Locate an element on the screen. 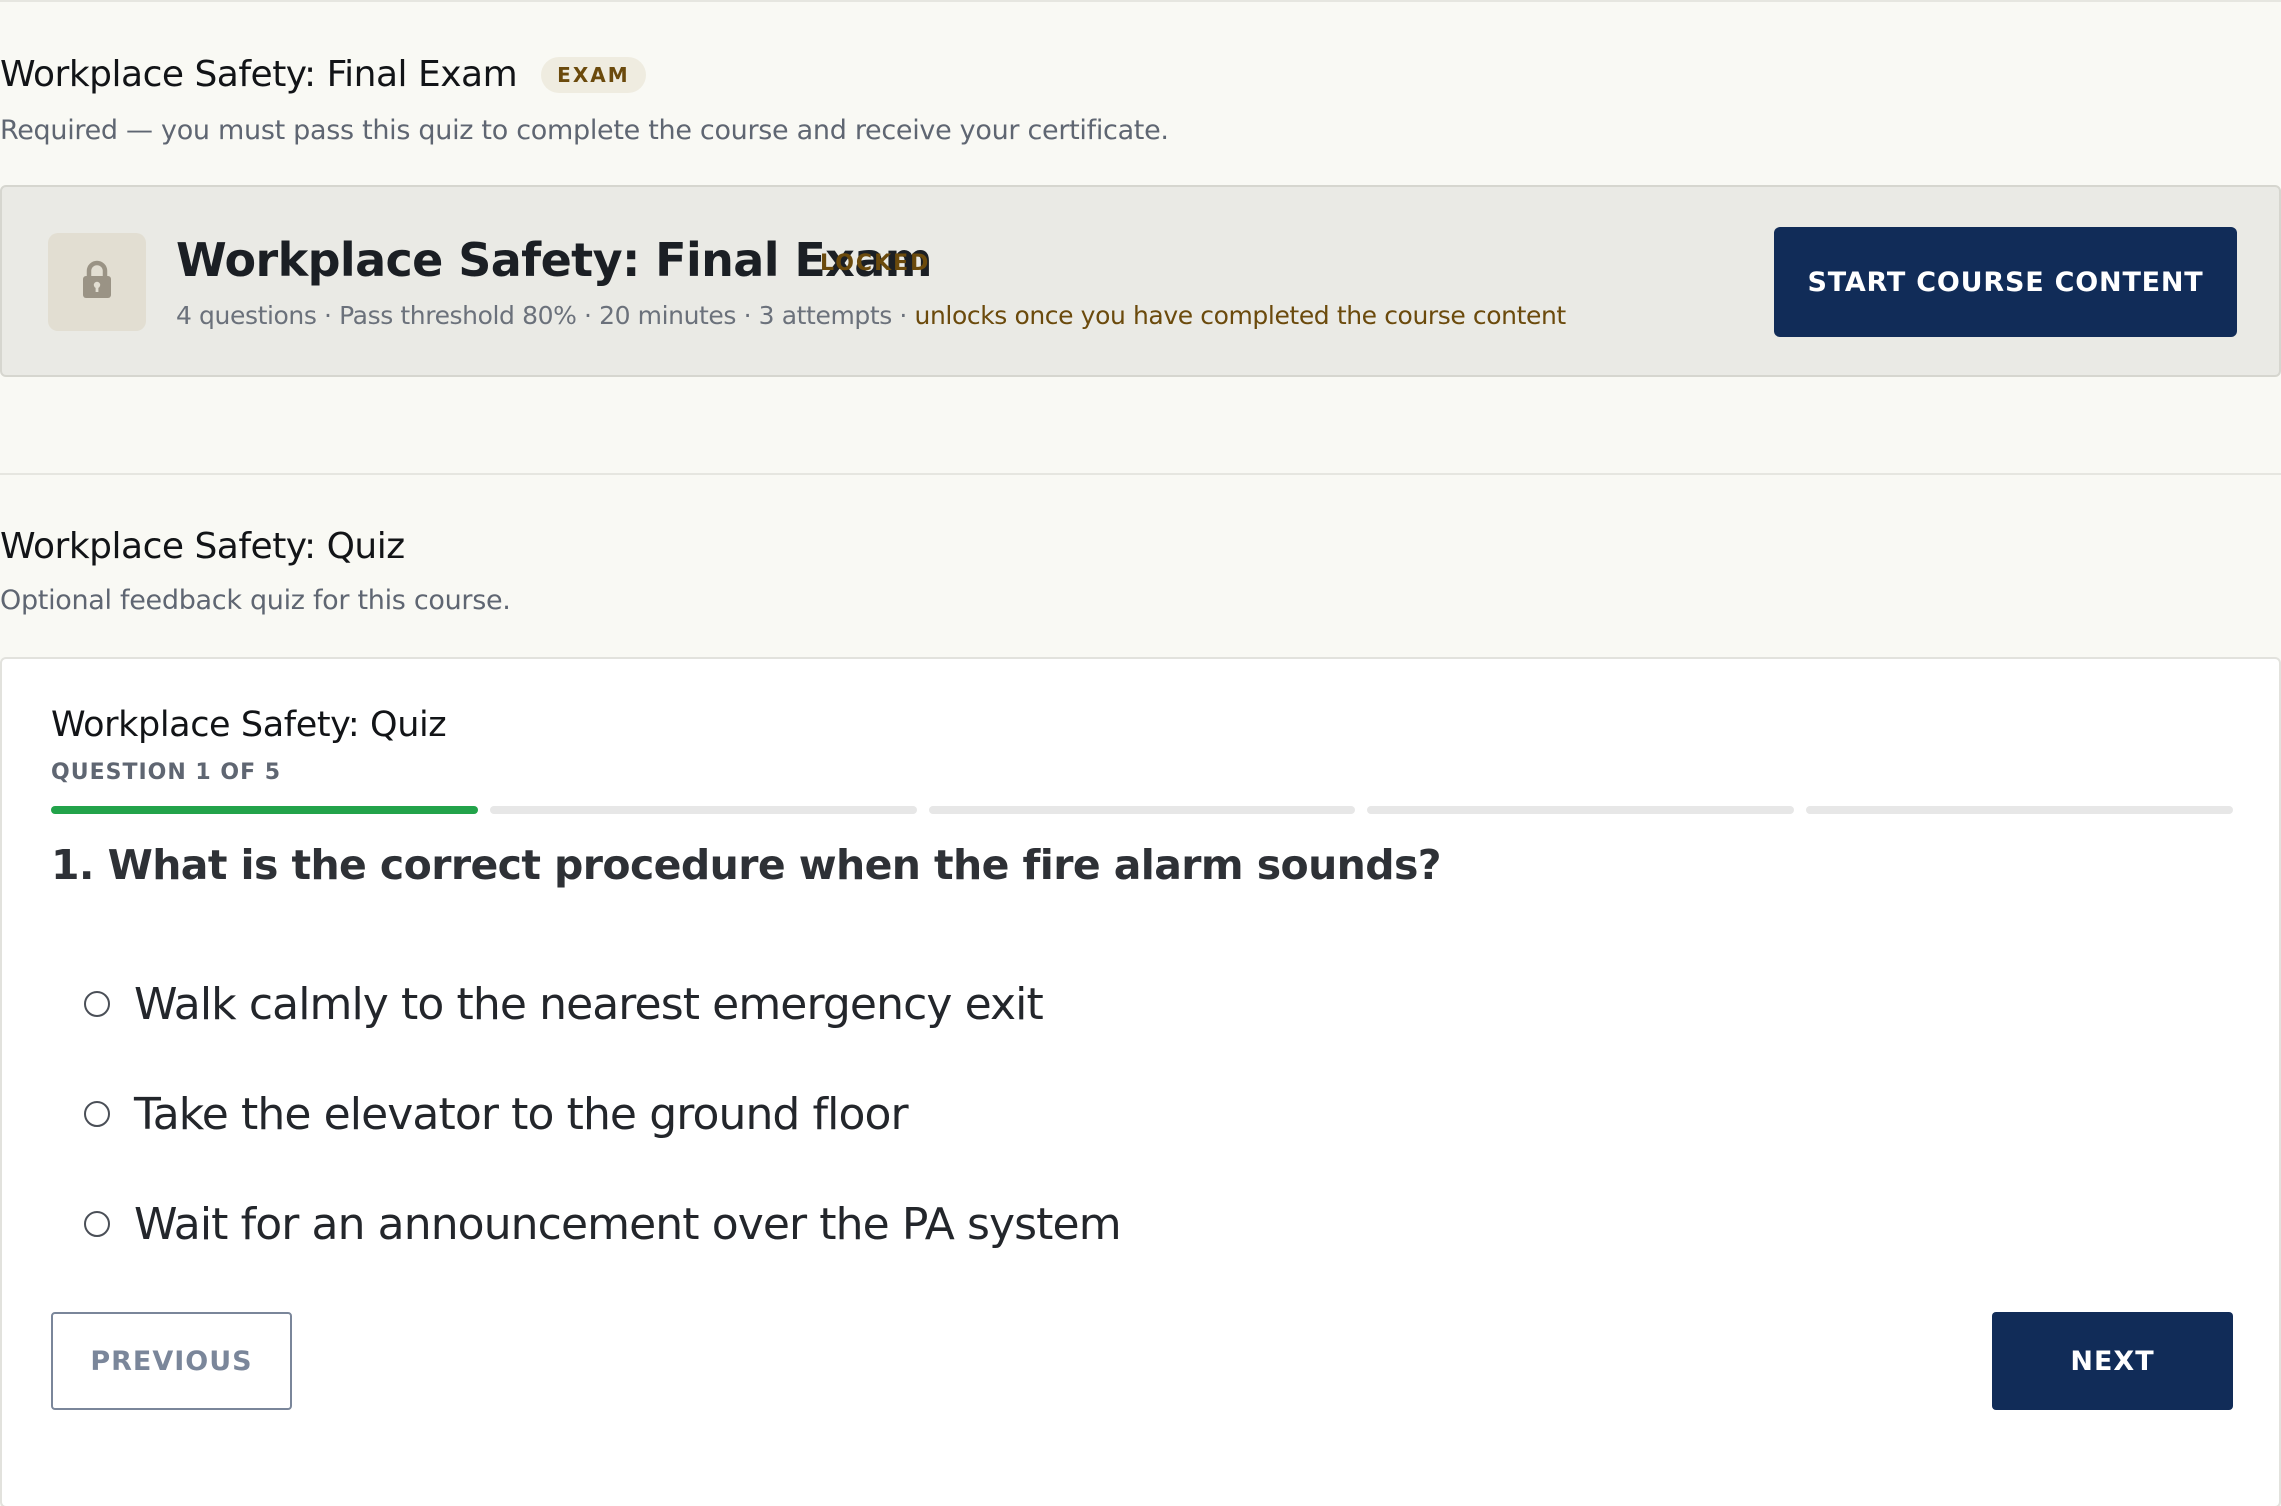  previous-button: PREVIOUS is located at coordinates (171, 1361).